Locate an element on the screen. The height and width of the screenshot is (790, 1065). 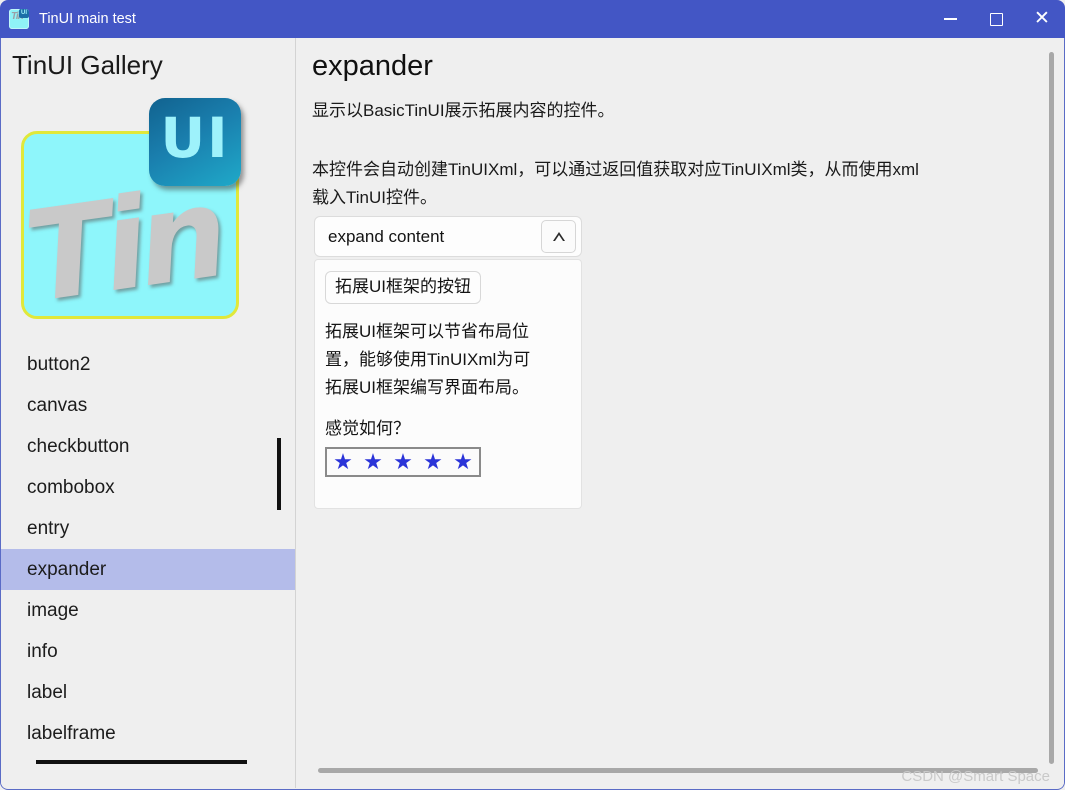
sidebar-item-labelframe: labelframe is located at coordinates (148, 733).